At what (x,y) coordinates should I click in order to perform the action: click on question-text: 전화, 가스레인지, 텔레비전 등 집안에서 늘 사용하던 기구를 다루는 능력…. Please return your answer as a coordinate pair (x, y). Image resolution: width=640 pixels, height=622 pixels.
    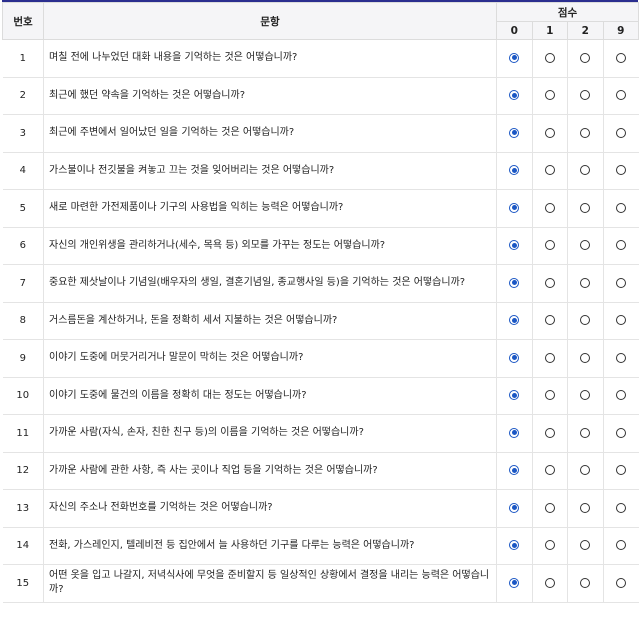
    Looking at the image, I should click on (270, 546).